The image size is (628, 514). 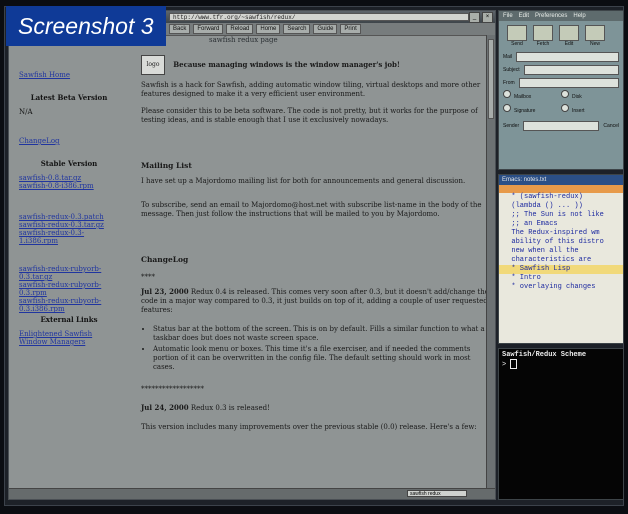 I want to click on mail-toolbar-label: New, so click(x=594, y=44).